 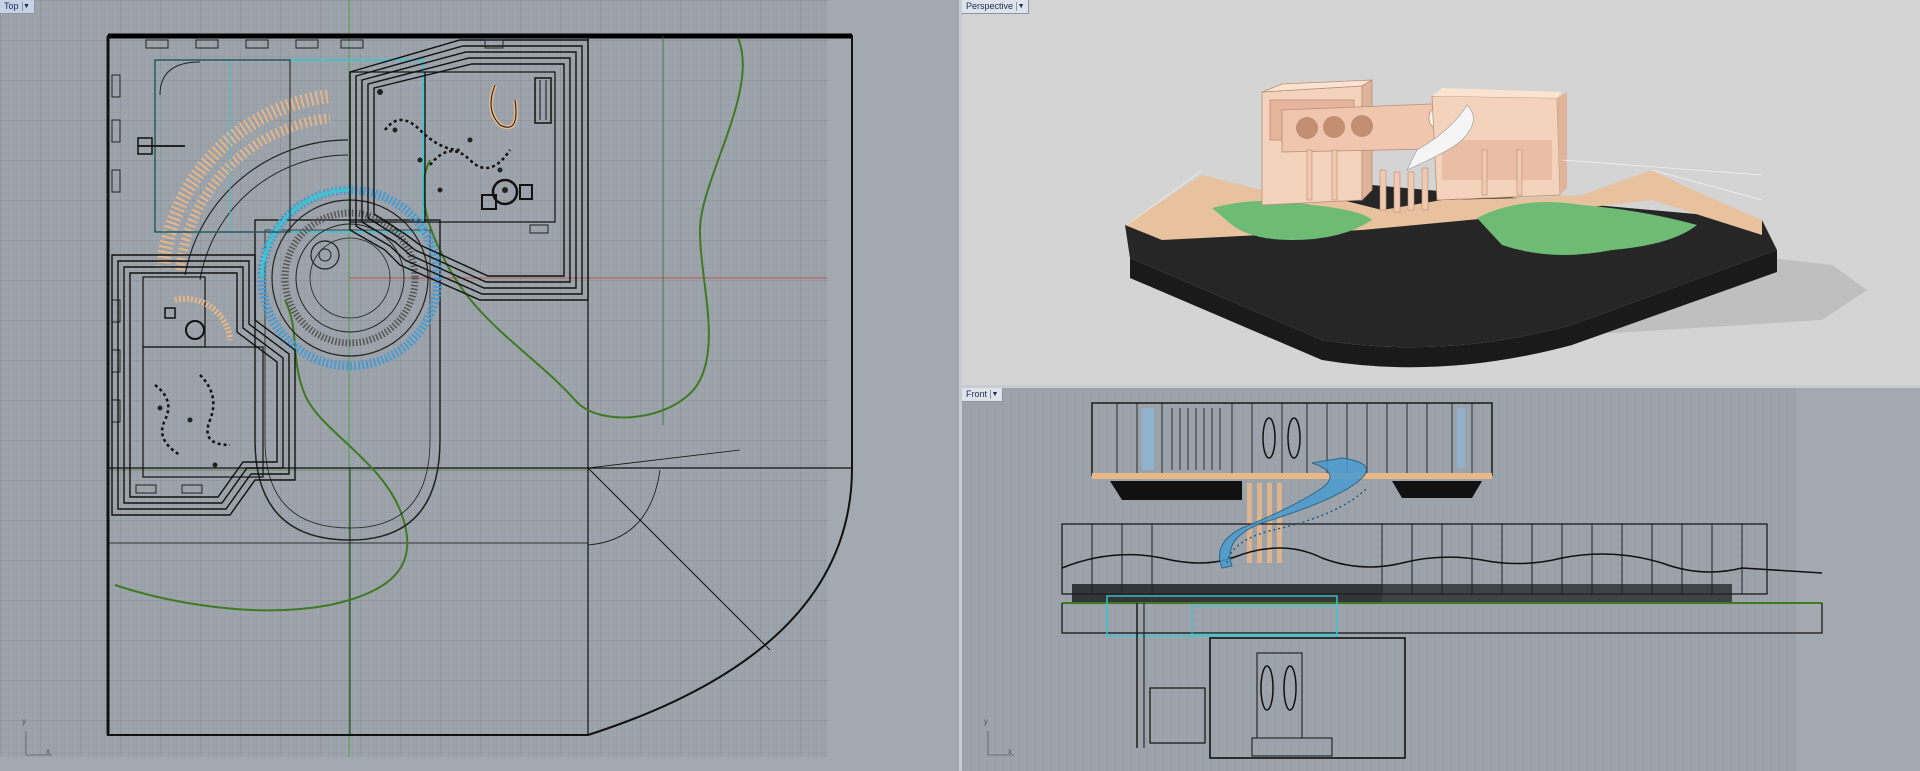 I want to click on top-viewport-tab: Top ▼, so click(x=17, y=7).